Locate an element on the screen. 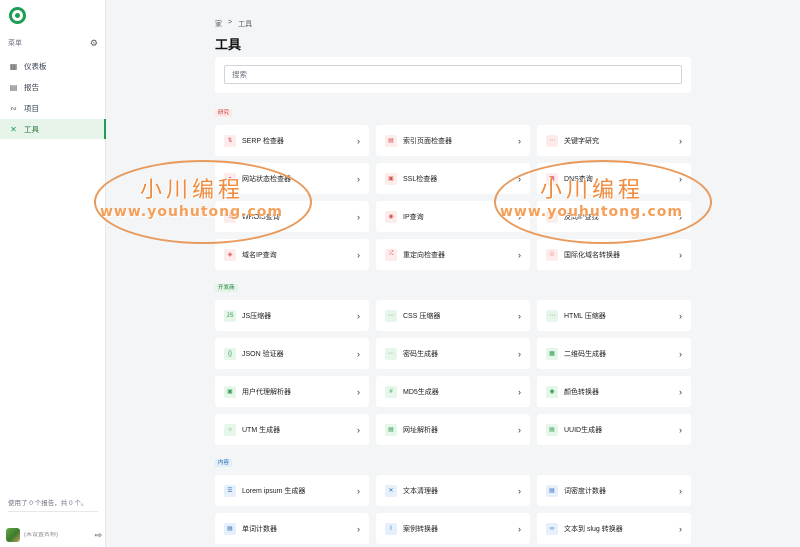 Image resolution: width=800 pixels, height=547 pixels. sidebar-item-label: 仪表板 is located at coordinates (35, 66).